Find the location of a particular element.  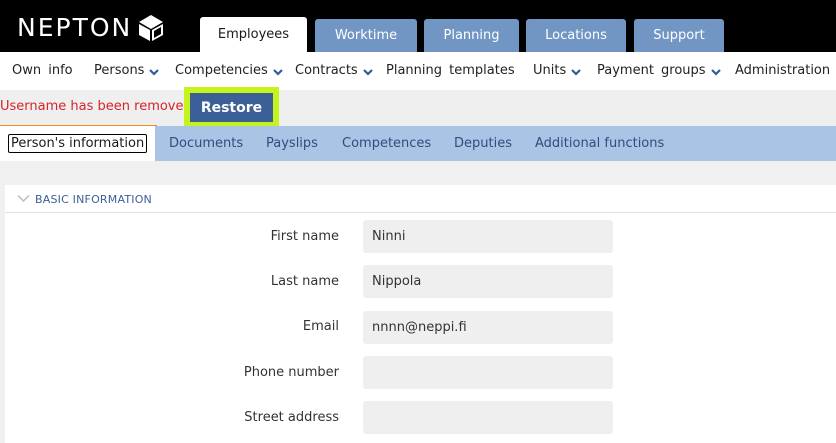

email-field: nnnn@neppi.fi is located at coordinates (488, 327).